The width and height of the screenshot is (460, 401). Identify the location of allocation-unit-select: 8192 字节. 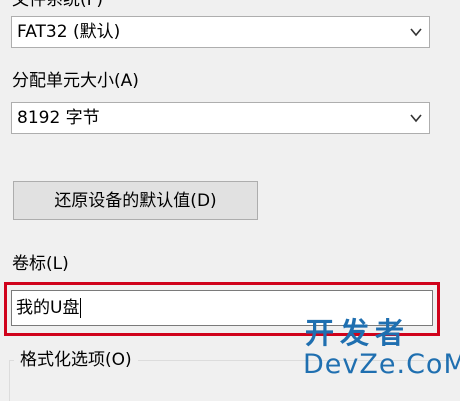
(220, 118).